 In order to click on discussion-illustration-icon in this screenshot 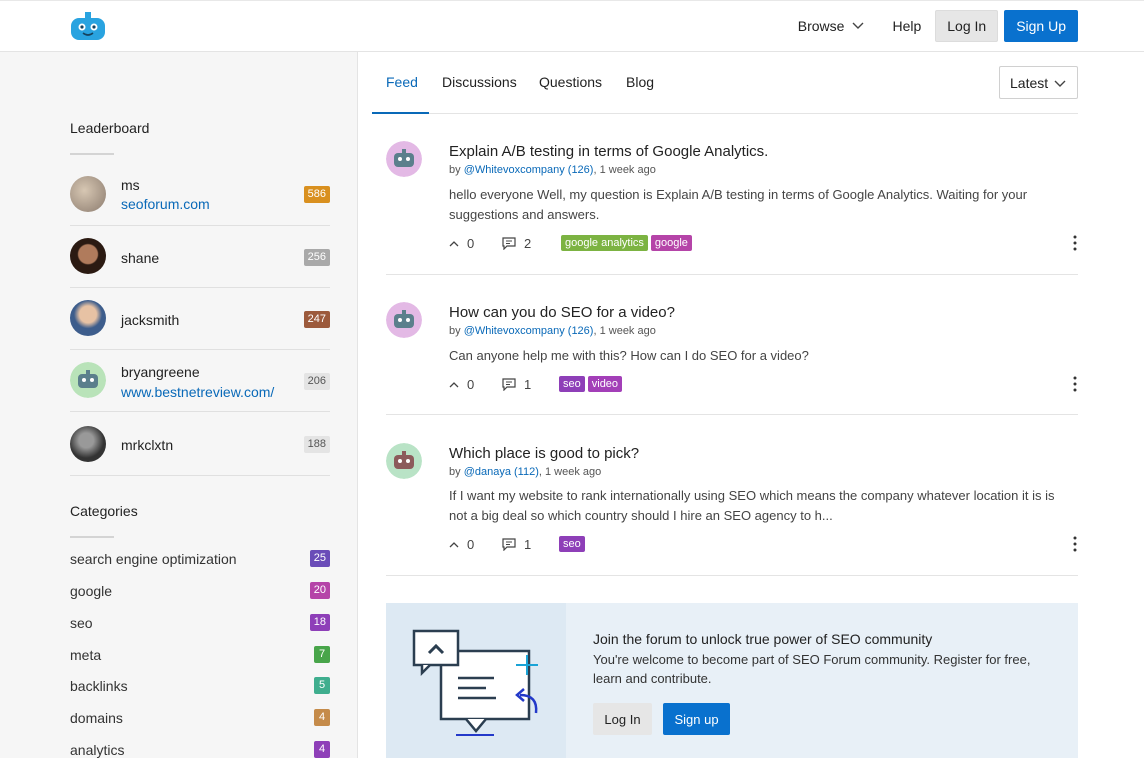, I will do `click(475, 682)`.